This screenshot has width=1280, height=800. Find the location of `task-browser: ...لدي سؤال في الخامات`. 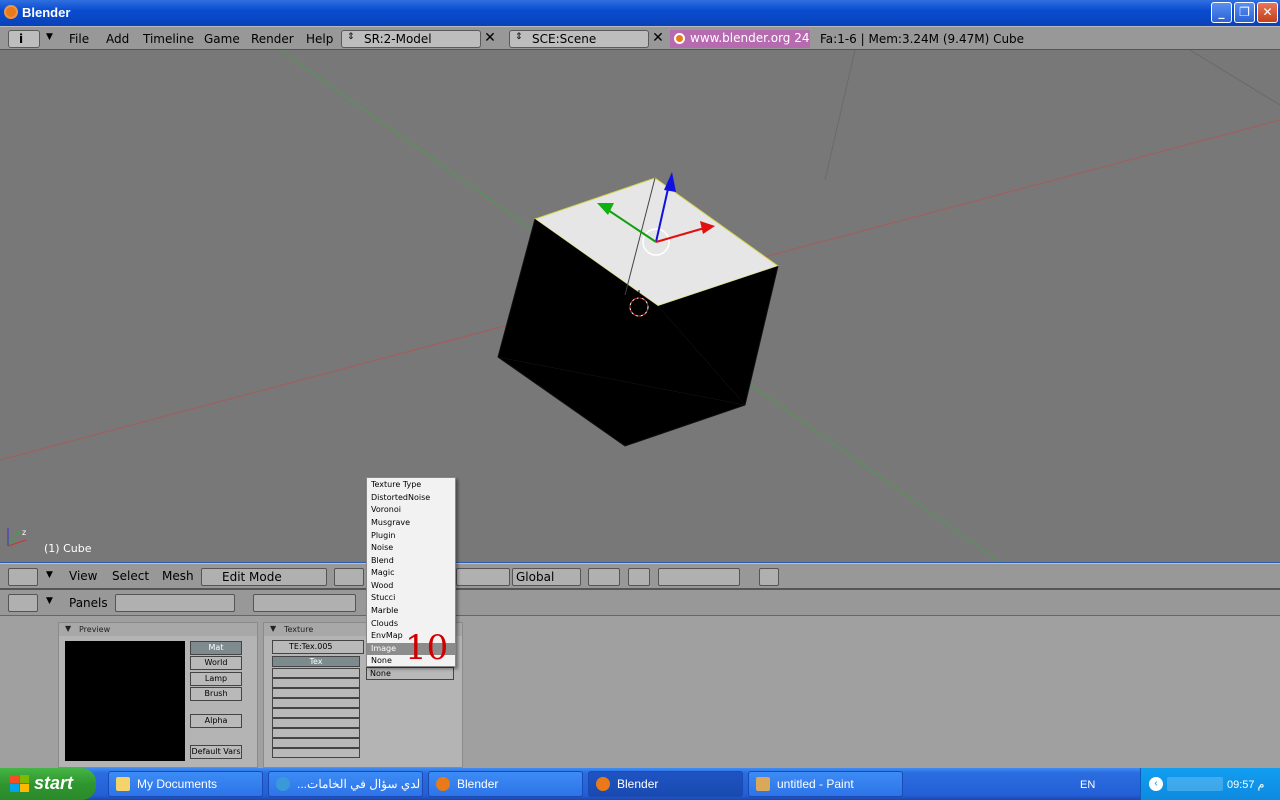

task-browser: ...لدي سؤال في الخامات is located at coordinates (345, 784).